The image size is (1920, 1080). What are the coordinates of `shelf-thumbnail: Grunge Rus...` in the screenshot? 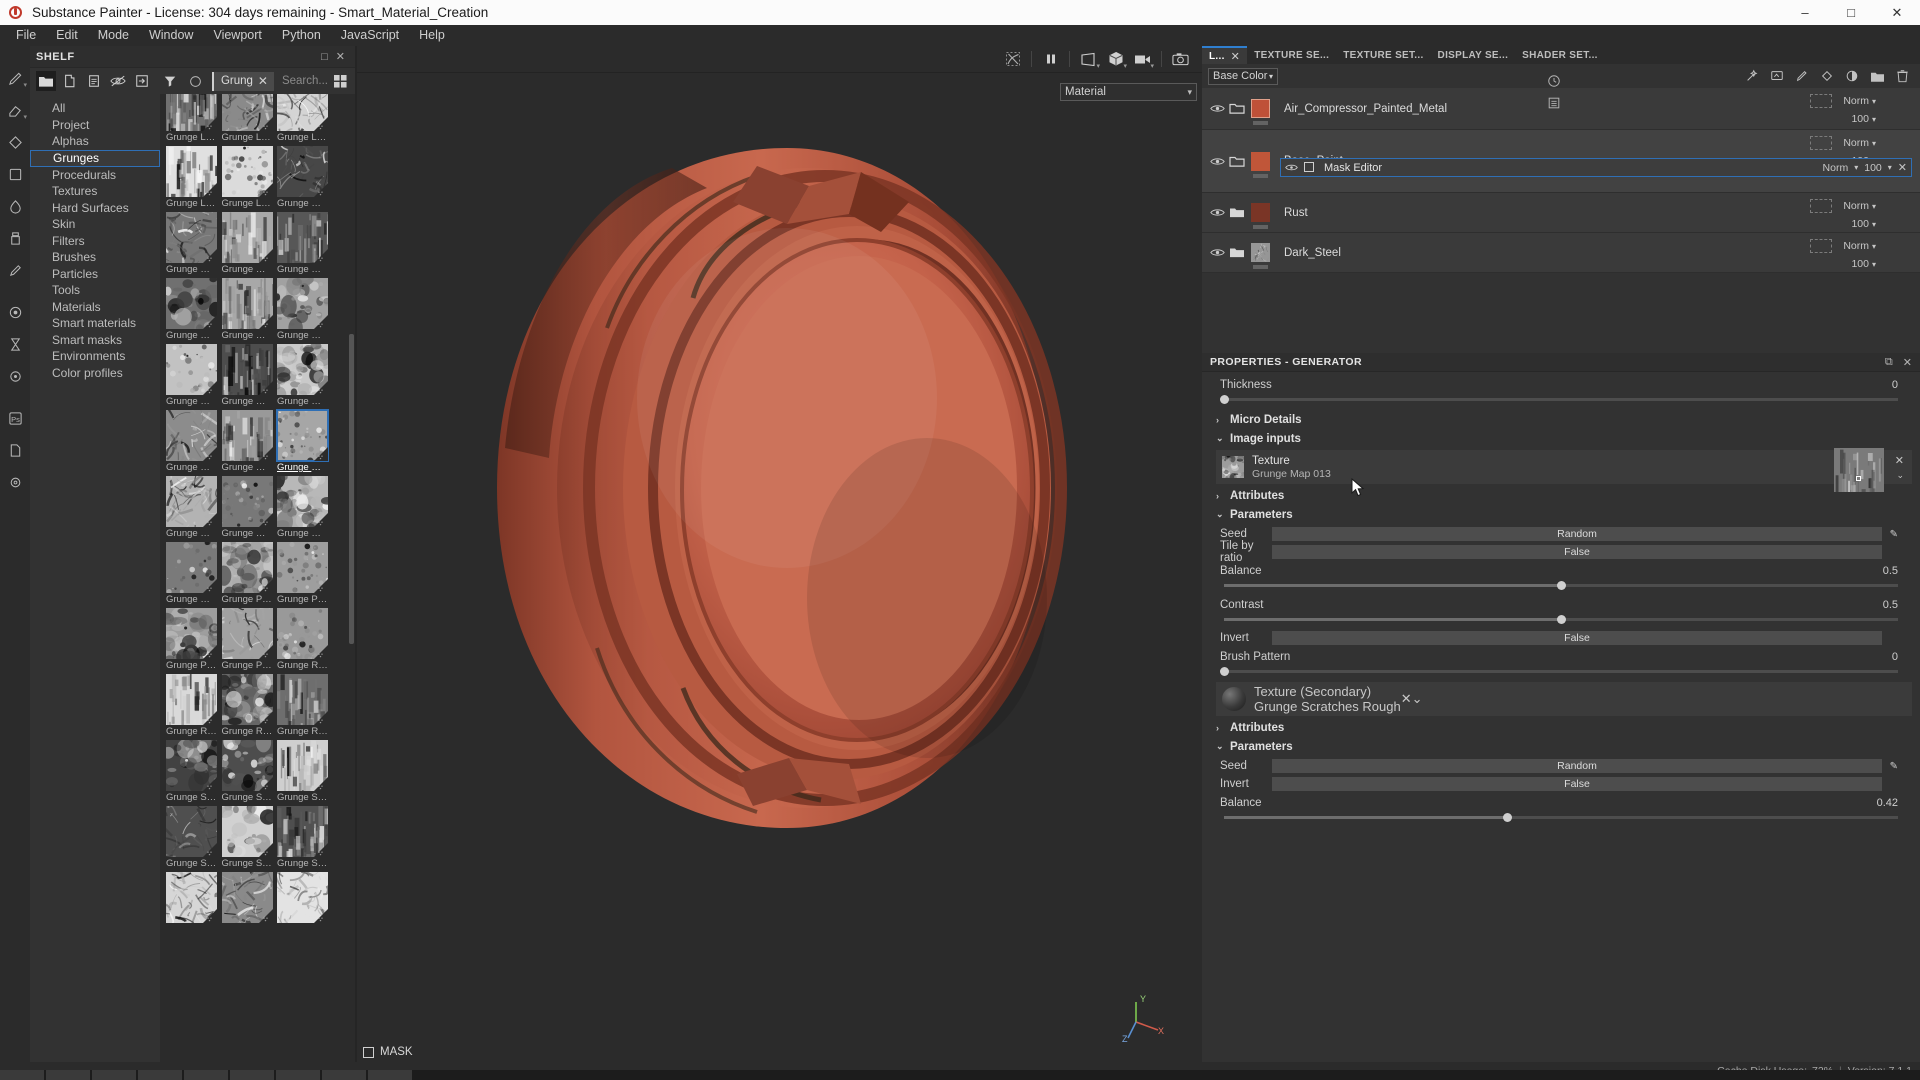 It's located at (303, 705).